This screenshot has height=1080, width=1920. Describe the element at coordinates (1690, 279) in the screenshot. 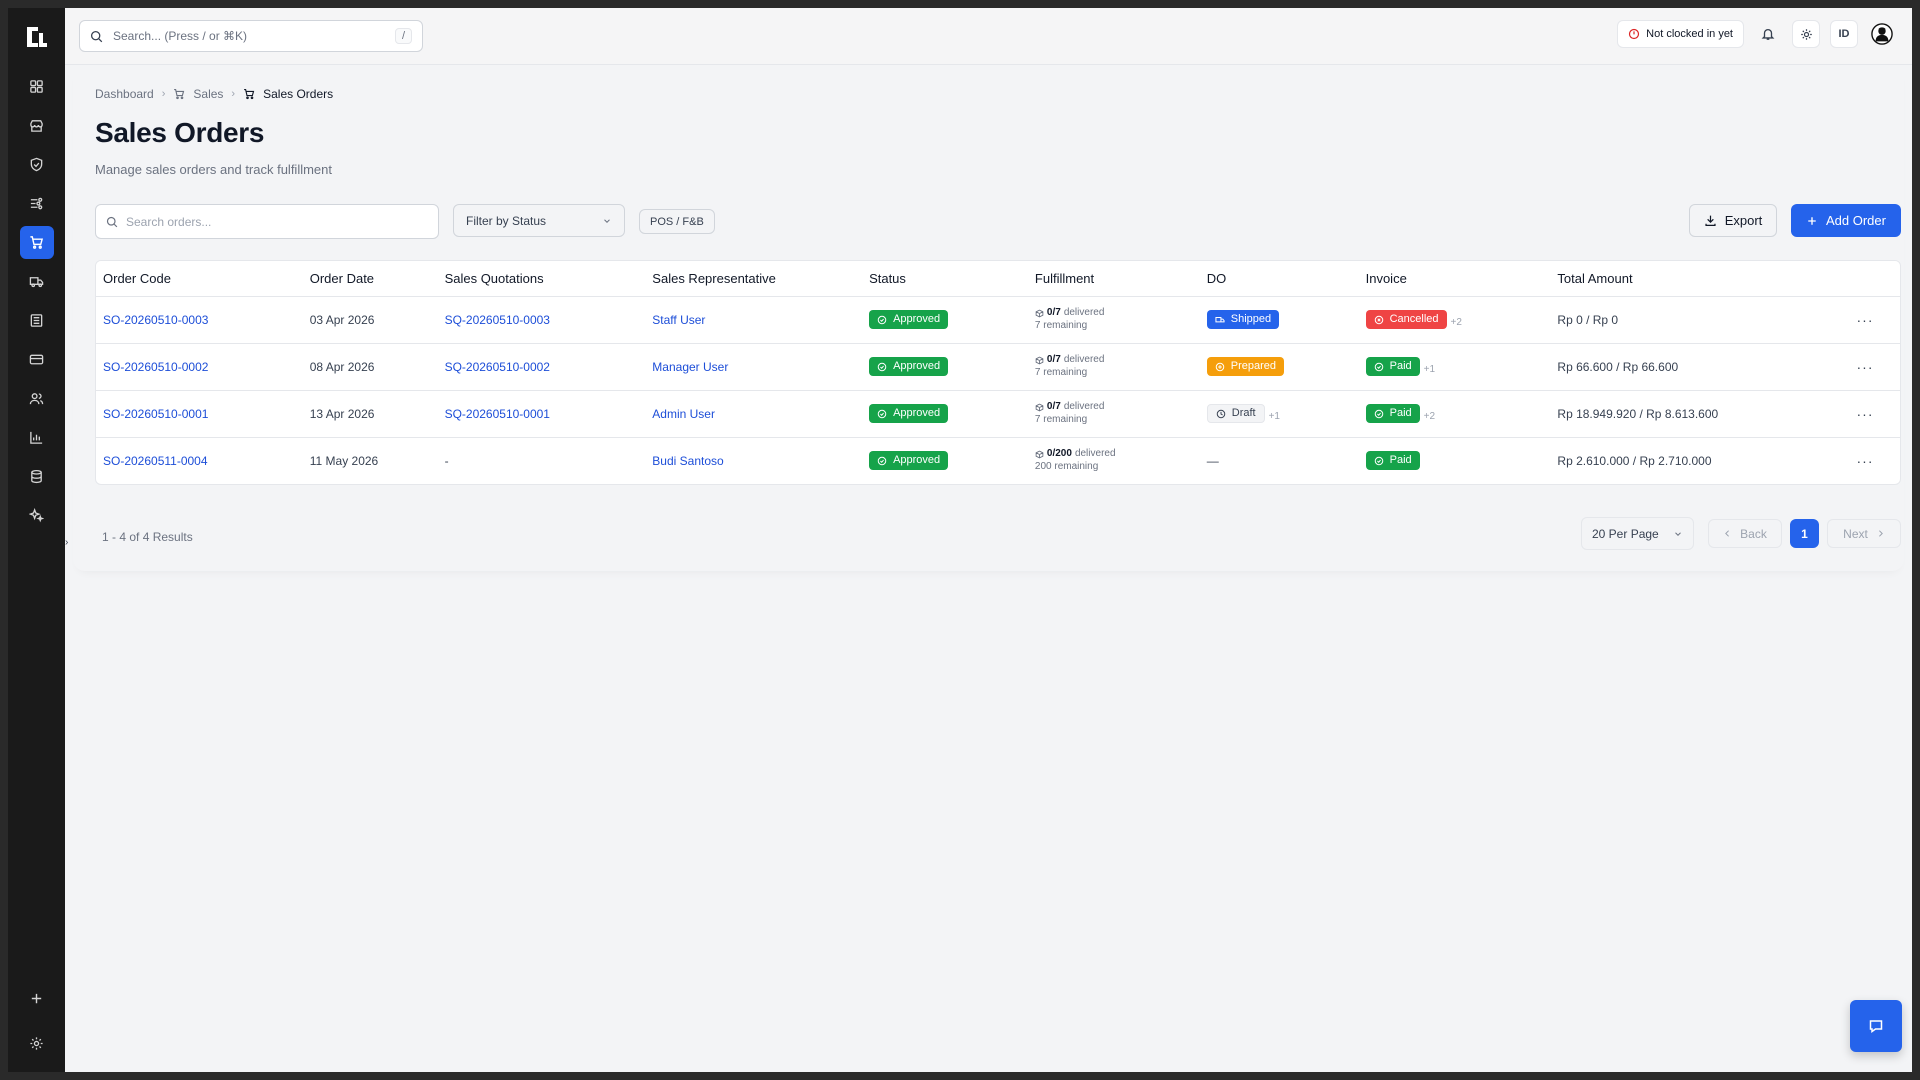

I see `col-header-total-amount: Total Amount` at that location.